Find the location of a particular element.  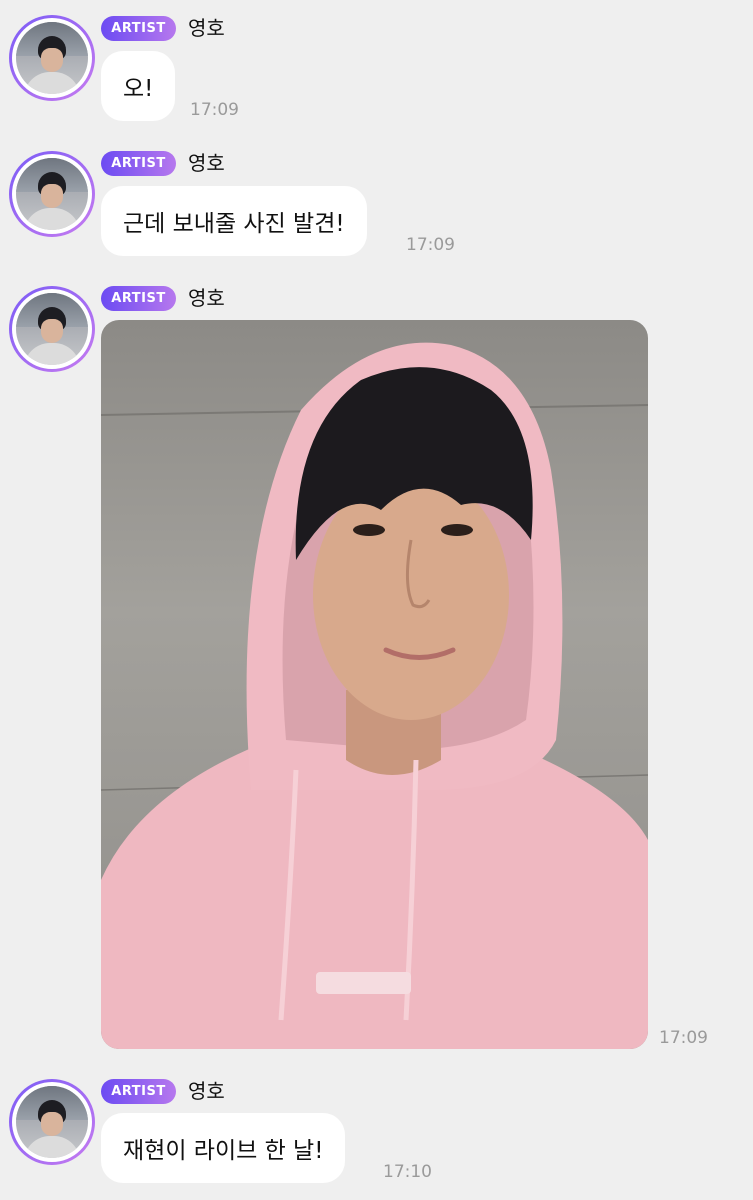

message-bubble: 오! is located at coordinates (138, 86).